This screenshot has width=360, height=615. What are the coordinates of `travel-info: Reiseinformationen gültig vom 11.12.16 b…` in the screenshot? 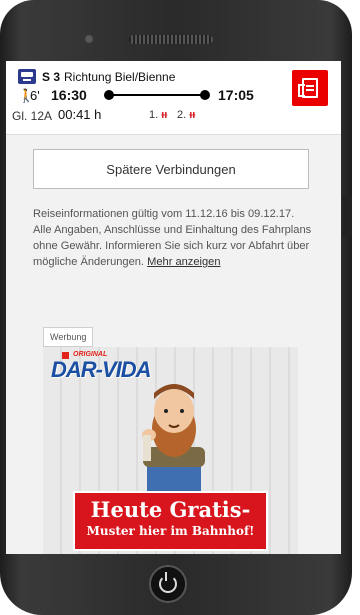 It's located at (174, 238).